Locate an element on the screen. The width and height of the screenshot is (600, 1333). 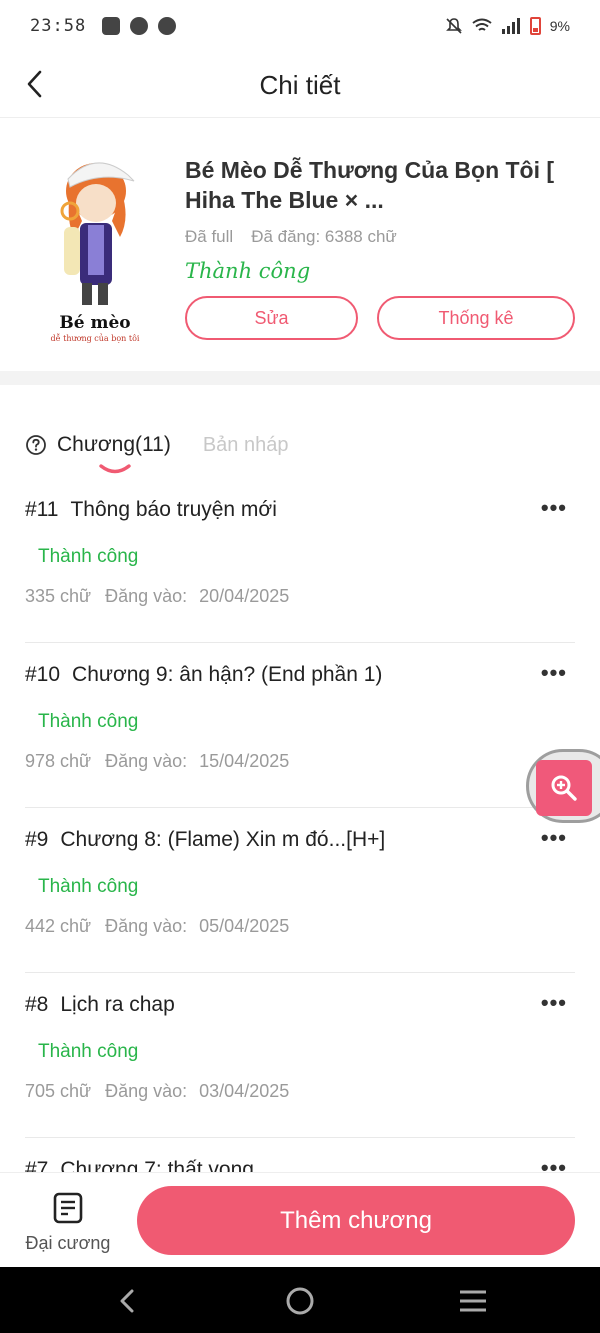
chapter-meta: 705 chữ Đăng vào: 03/04/2025 is located at coordinates (157, 1091).